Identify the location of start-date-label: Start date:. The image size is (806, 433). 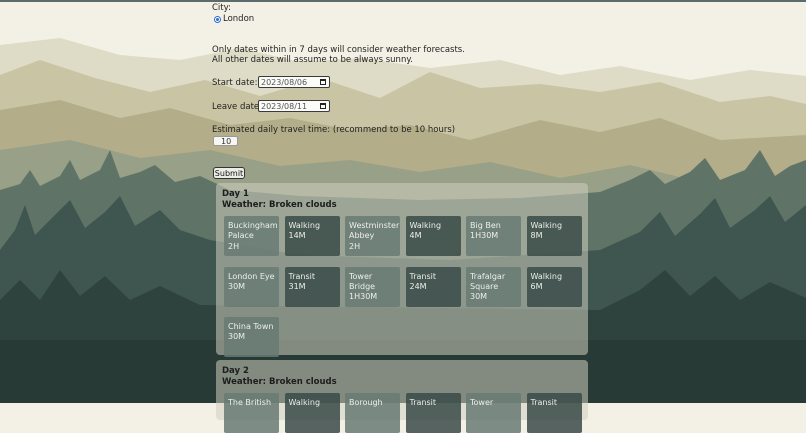
(235, 83).